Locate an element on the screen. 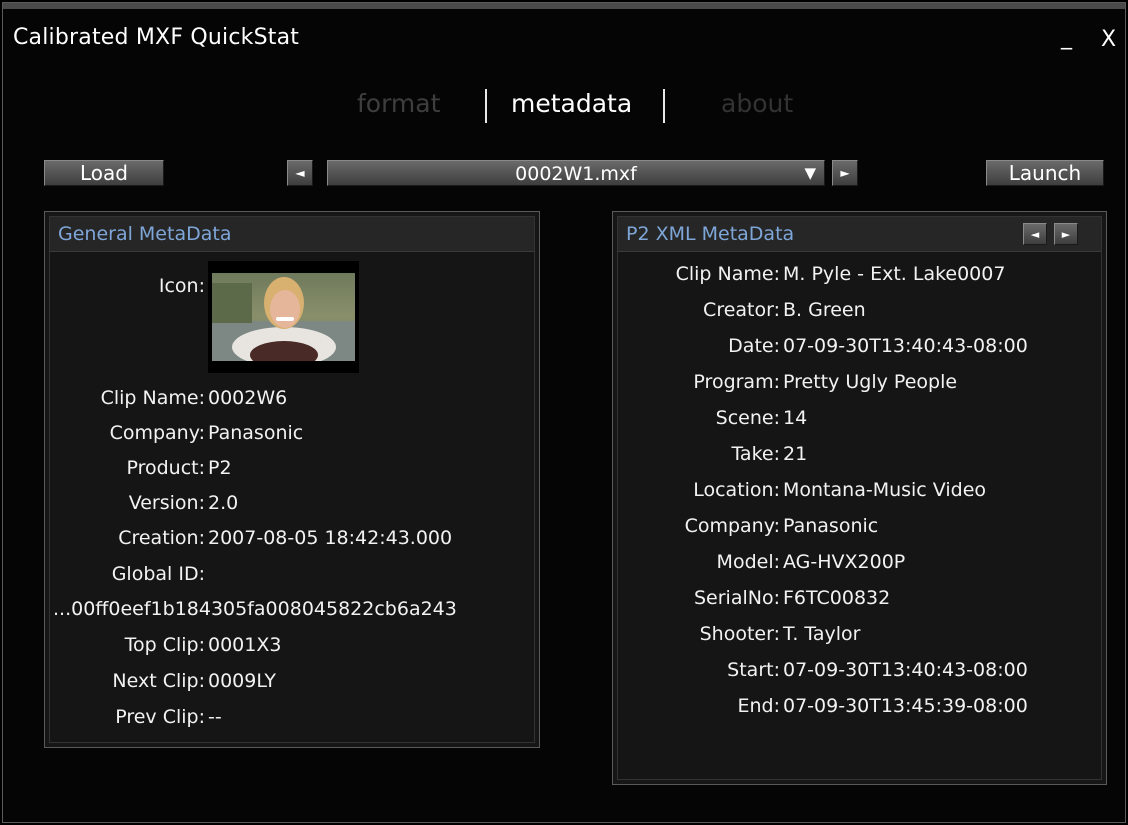 Image resolution: width=1128 pixels, height=825 pixels. close-button: X is located at coordinates (1108, 39).